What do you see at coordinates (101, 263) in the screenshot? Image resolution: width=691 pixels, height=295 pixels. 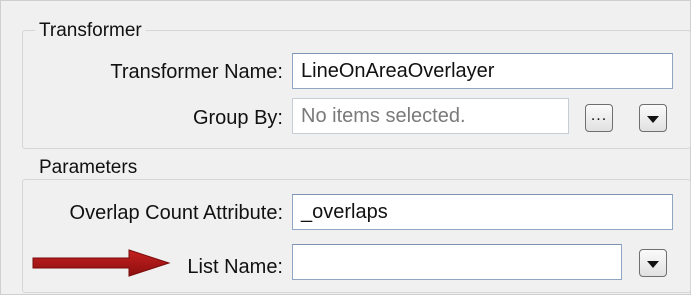 I see `red-arrow-icon` at bounding box center [101, 263].